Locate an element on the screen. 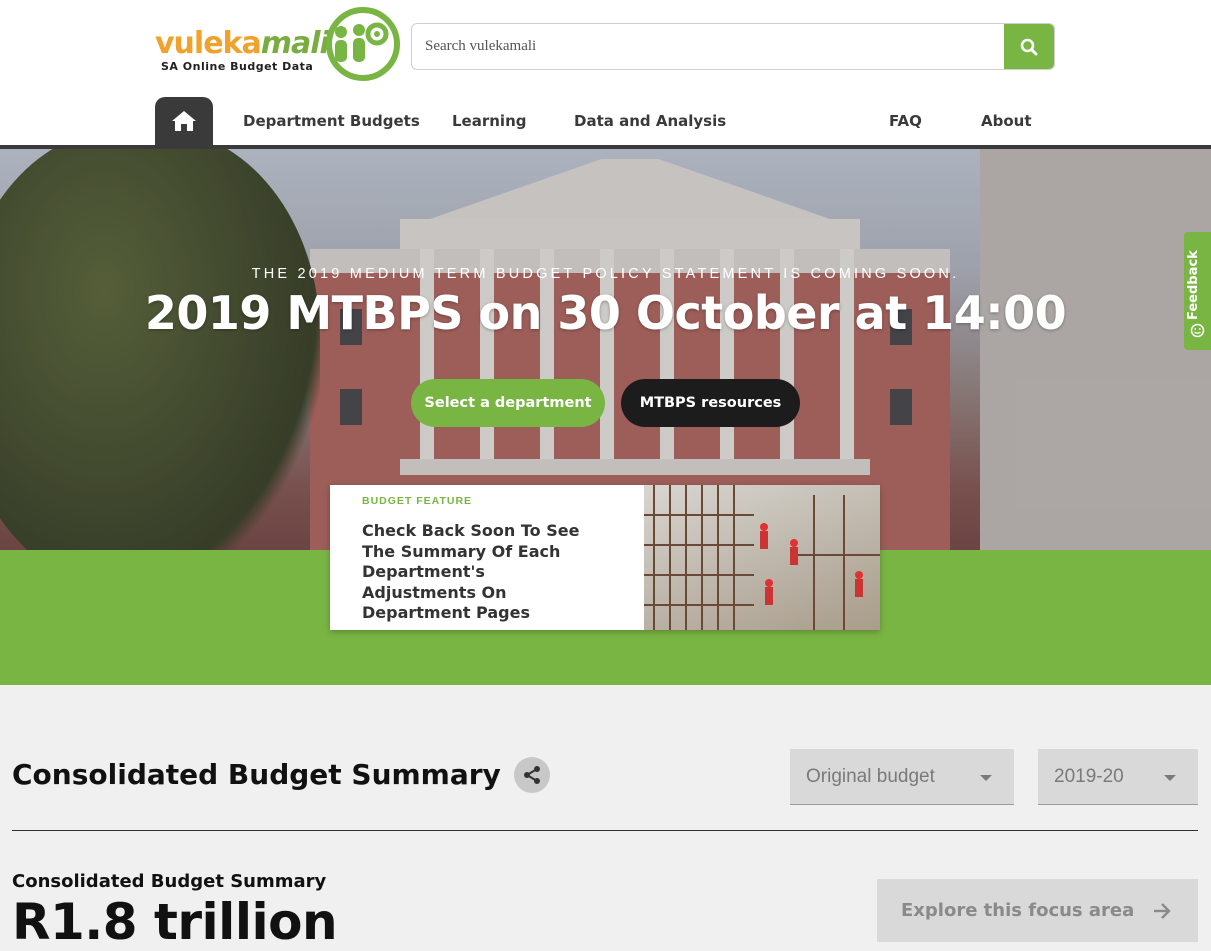  search-button is located at coordinates (1029, 46).